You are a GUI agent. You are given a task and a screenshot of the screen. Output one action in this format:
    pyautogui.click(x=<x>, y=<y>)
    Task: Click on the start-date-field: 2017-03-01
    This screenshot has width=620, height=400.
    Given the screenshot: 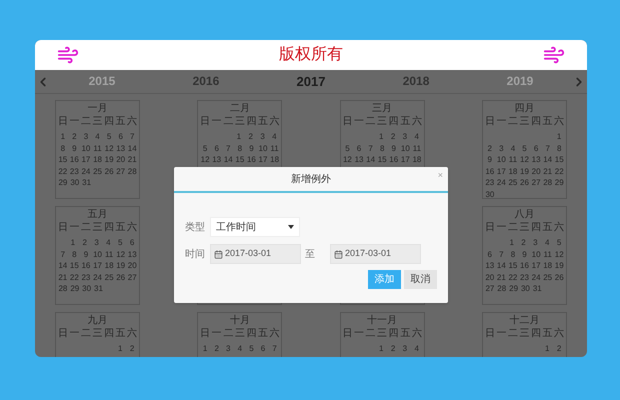 What is the action you would take?
    pyautogui.click(x=255, y=254)
    